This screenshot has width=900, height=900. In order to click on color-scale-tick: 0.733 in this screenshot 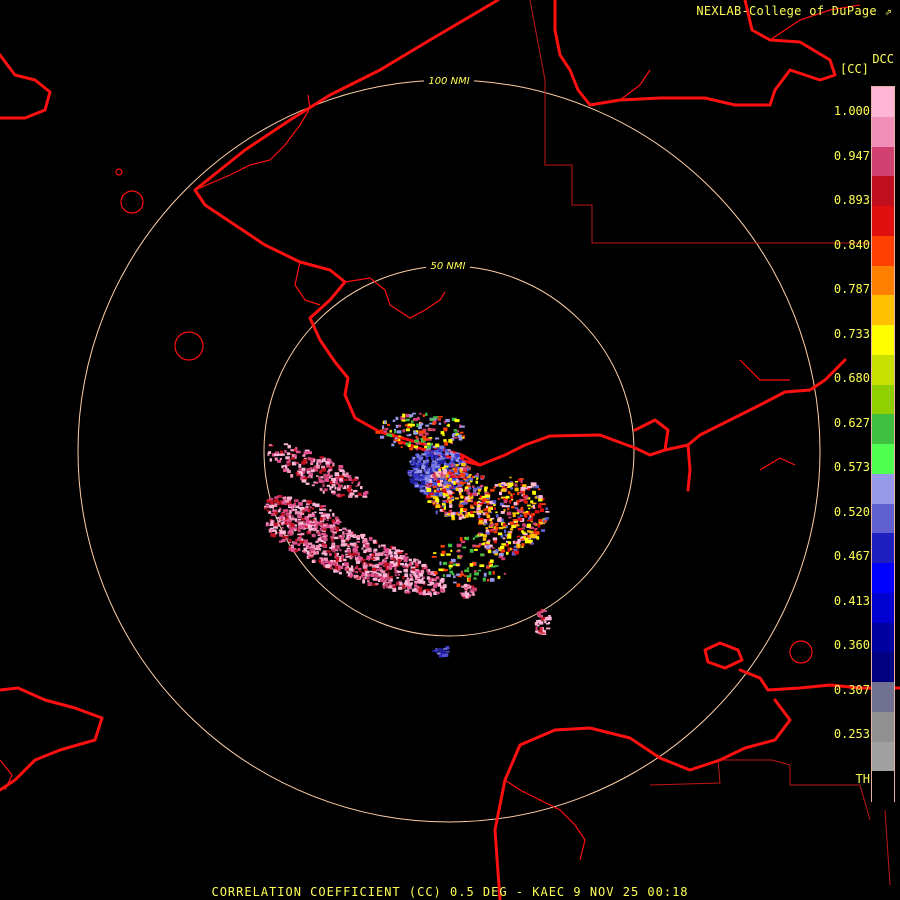, I will do `click(851, 333)`.